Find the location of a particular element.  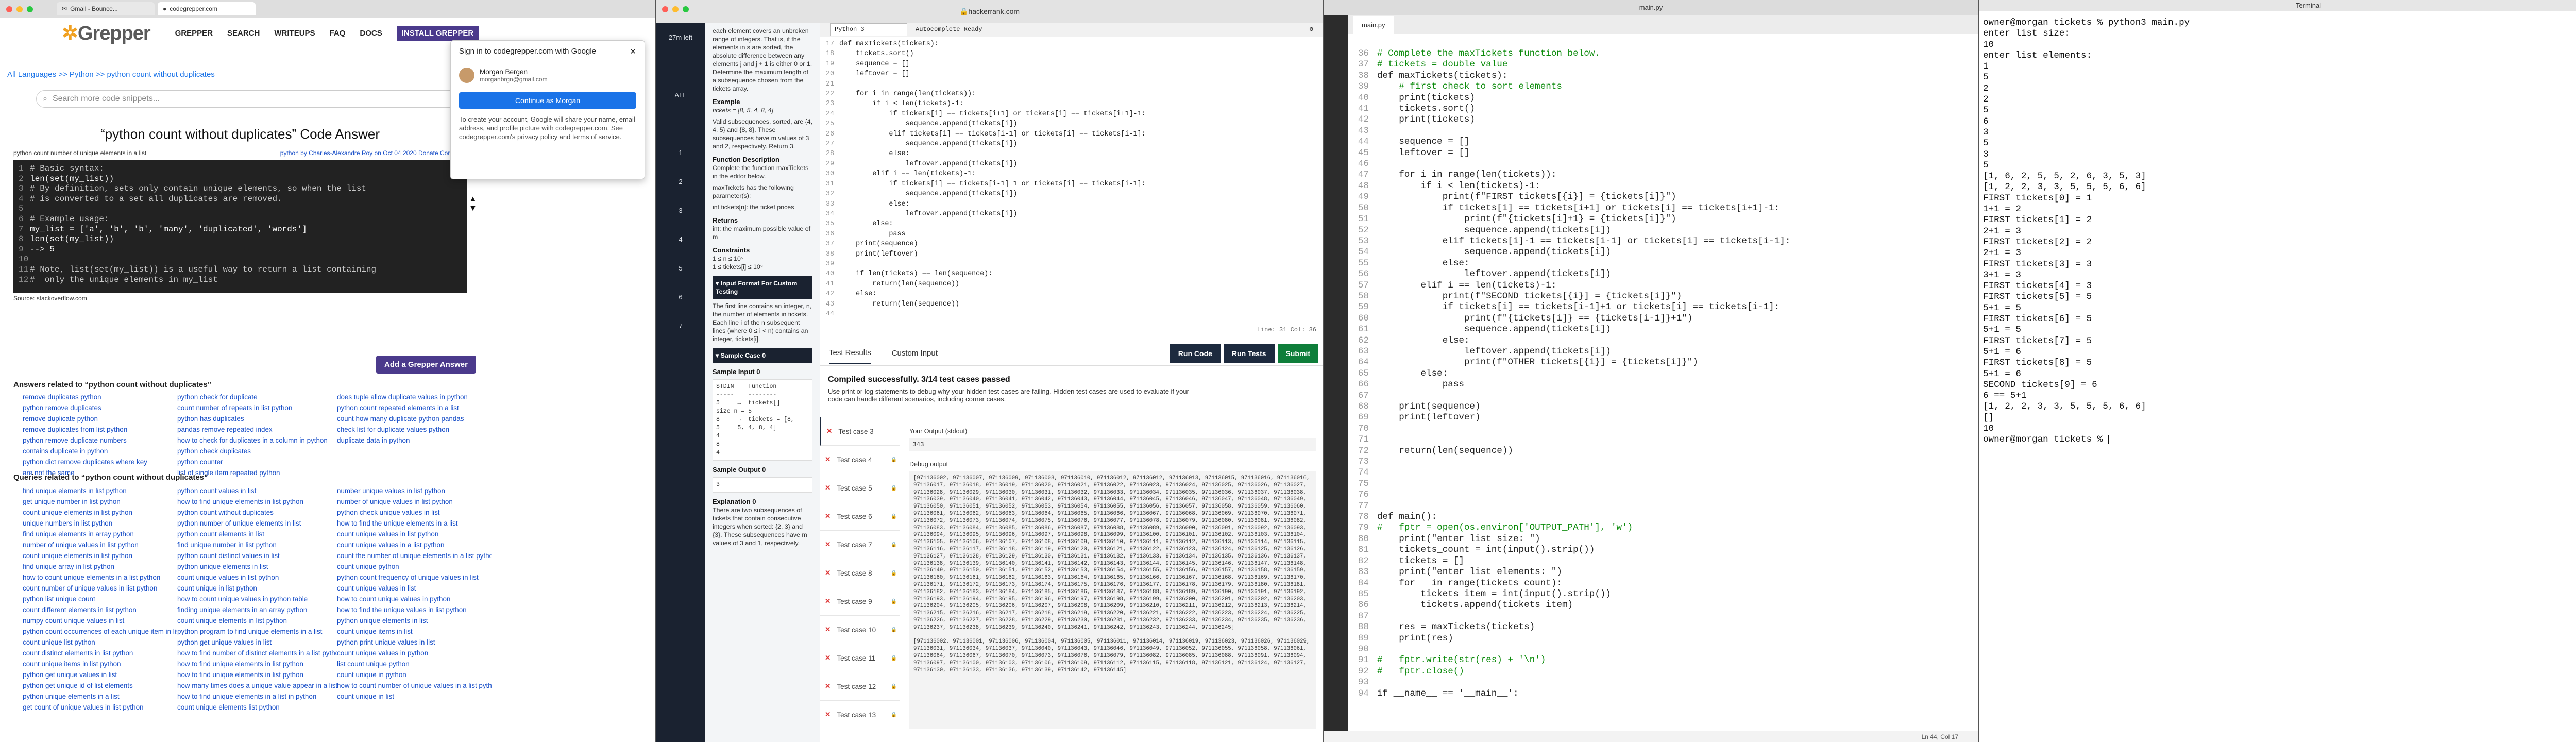

test-case-item: ✕ Test case 13 🔒 is located at coordinates (860, 715).